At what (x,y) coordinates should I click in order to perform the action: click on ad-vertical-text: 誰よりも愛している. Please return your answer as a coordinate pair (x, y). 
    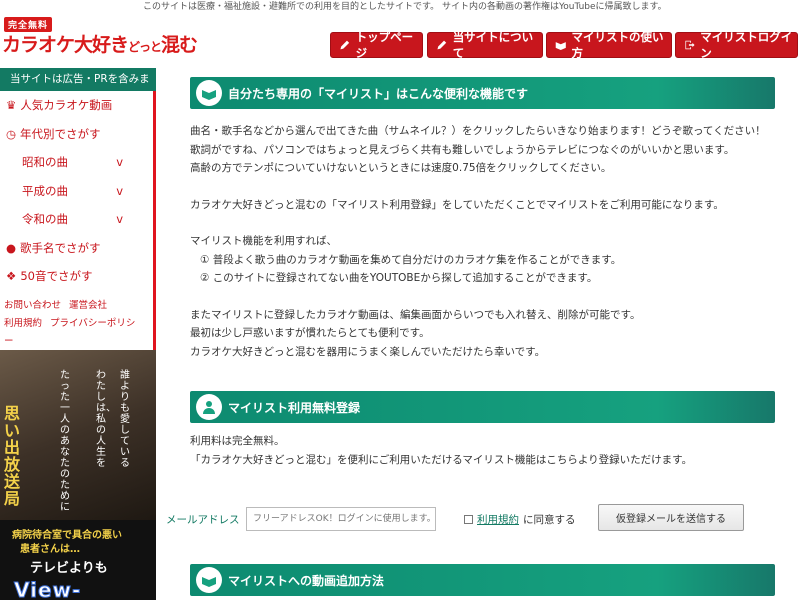
    Looking at the image, I should click on (125, 419).